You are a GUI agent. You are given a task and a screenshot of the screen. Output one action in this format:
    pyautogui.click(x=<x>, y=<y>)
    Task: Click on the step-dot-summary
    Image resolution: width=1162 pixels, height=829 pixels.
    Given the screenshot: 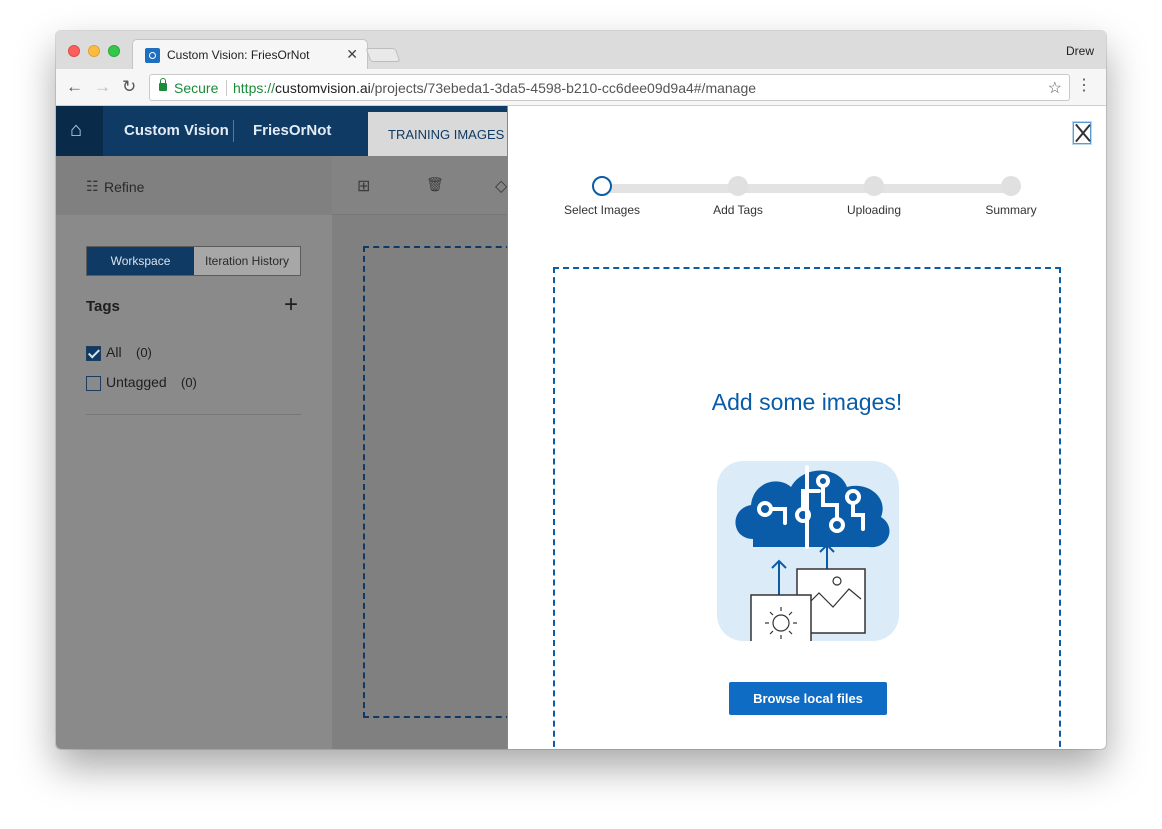 What is the action you would take?
    pyautogui.click(x=1011, y=186)
    